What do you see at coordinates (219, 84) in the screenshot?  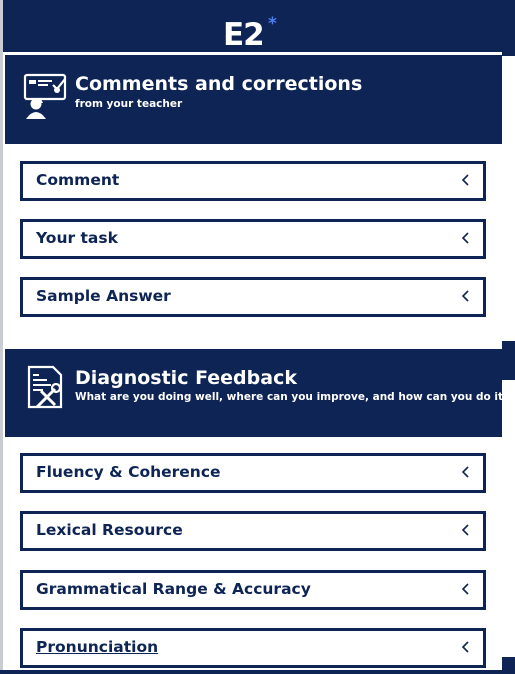 I see `section-title: Comments and corrections` at bounding box center [219, 84].